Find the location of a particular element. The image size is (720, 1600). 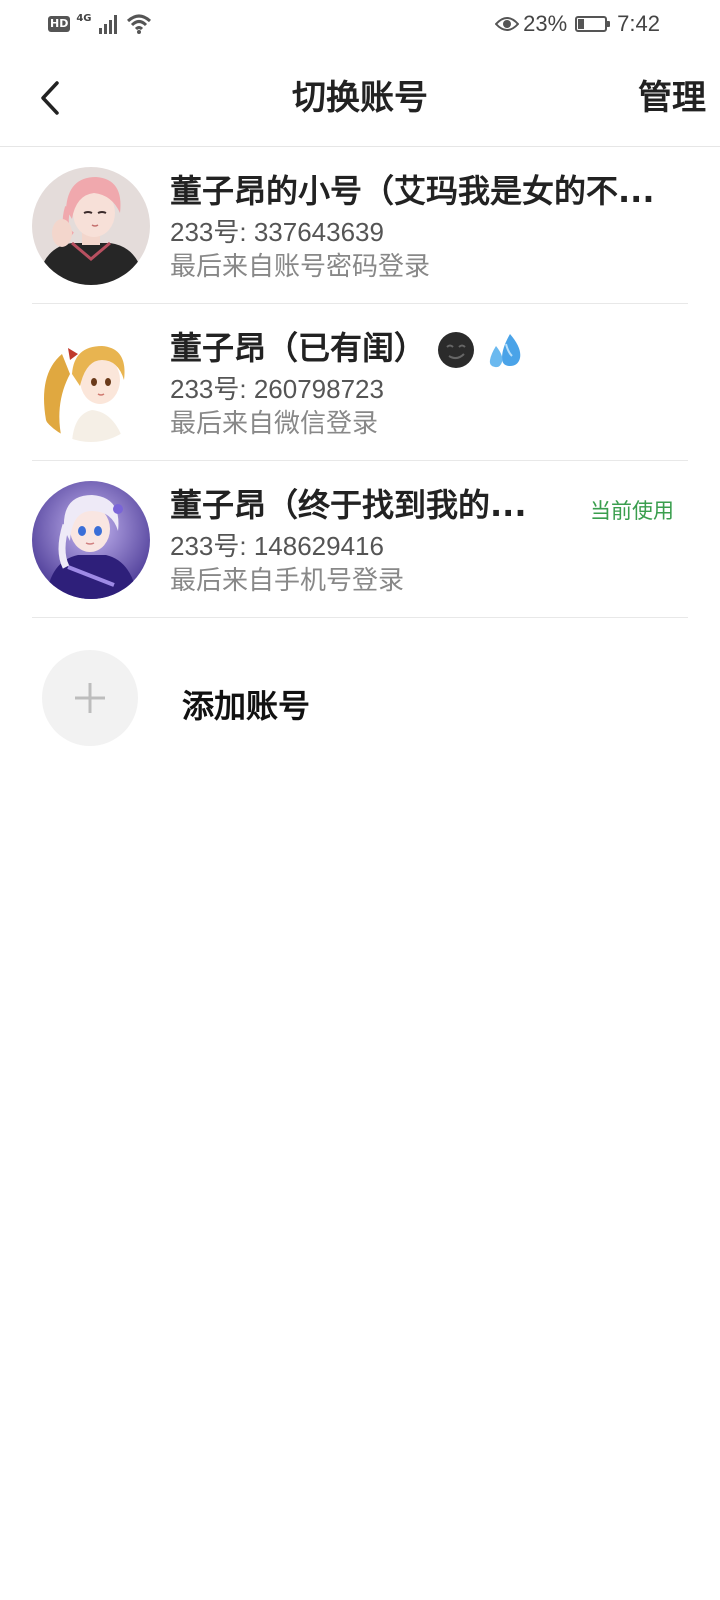

smirk-face-emoji-icon is located at coordinates (456, 350).